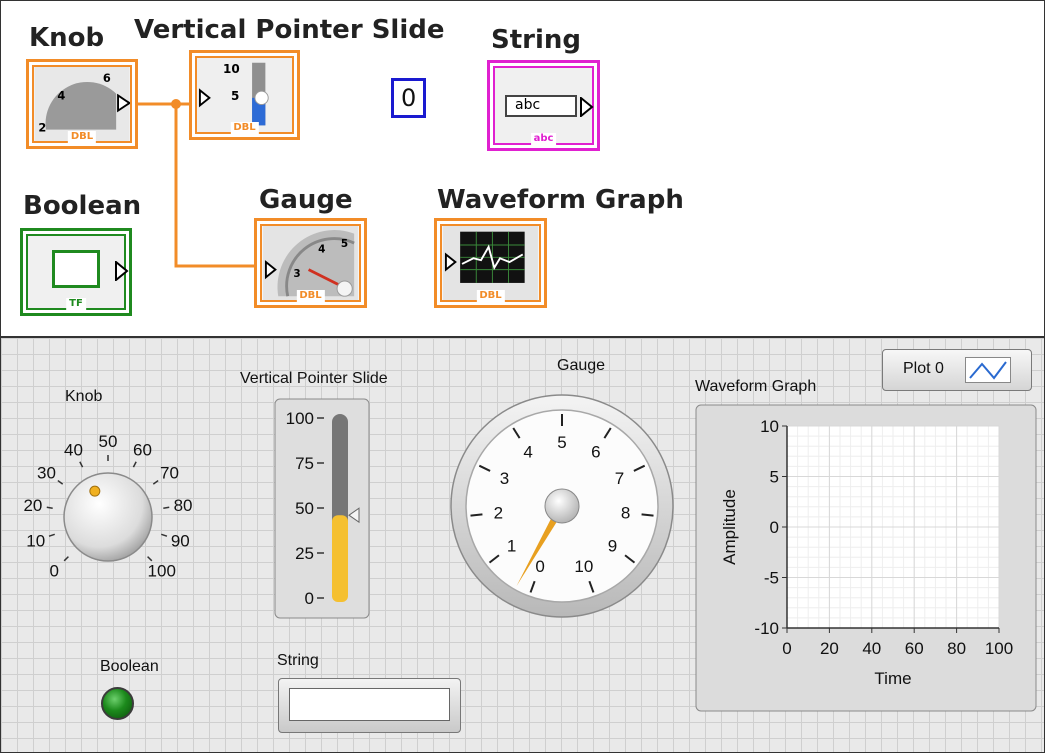 Image resolution: width=1045 pixels, height=753 pixels. Describe the element at coordinates (729, 527) in the screenshot. I see `graph-y-axis-title: Amplitude` at that location.